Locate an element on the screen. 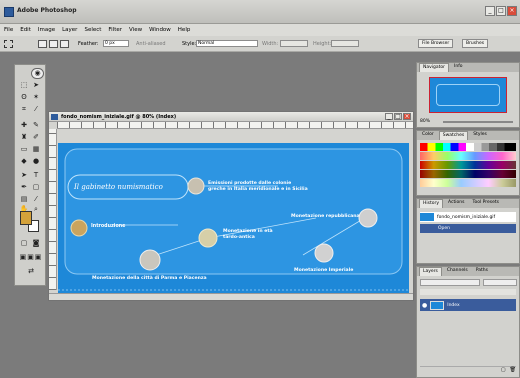  zoom-icon: ⌕ is located at coordinates (36, 209).